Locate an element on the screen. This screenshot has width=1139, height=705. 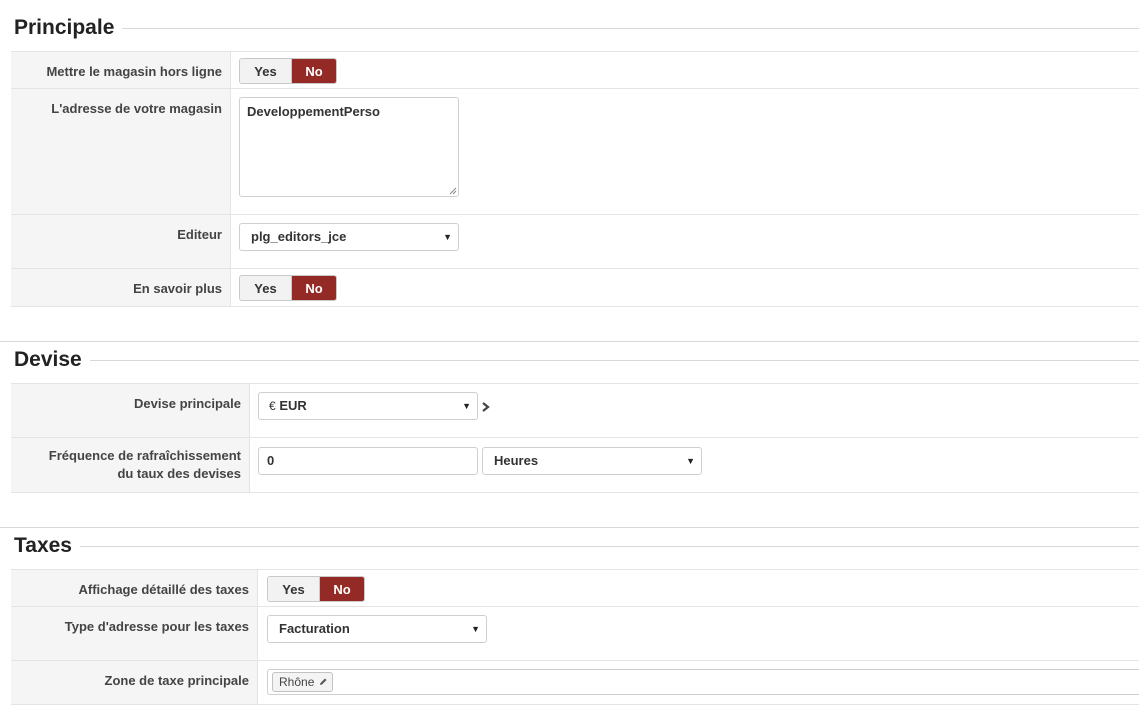
tax-zone-chip: Rhône is located at coordinates (303, 682).